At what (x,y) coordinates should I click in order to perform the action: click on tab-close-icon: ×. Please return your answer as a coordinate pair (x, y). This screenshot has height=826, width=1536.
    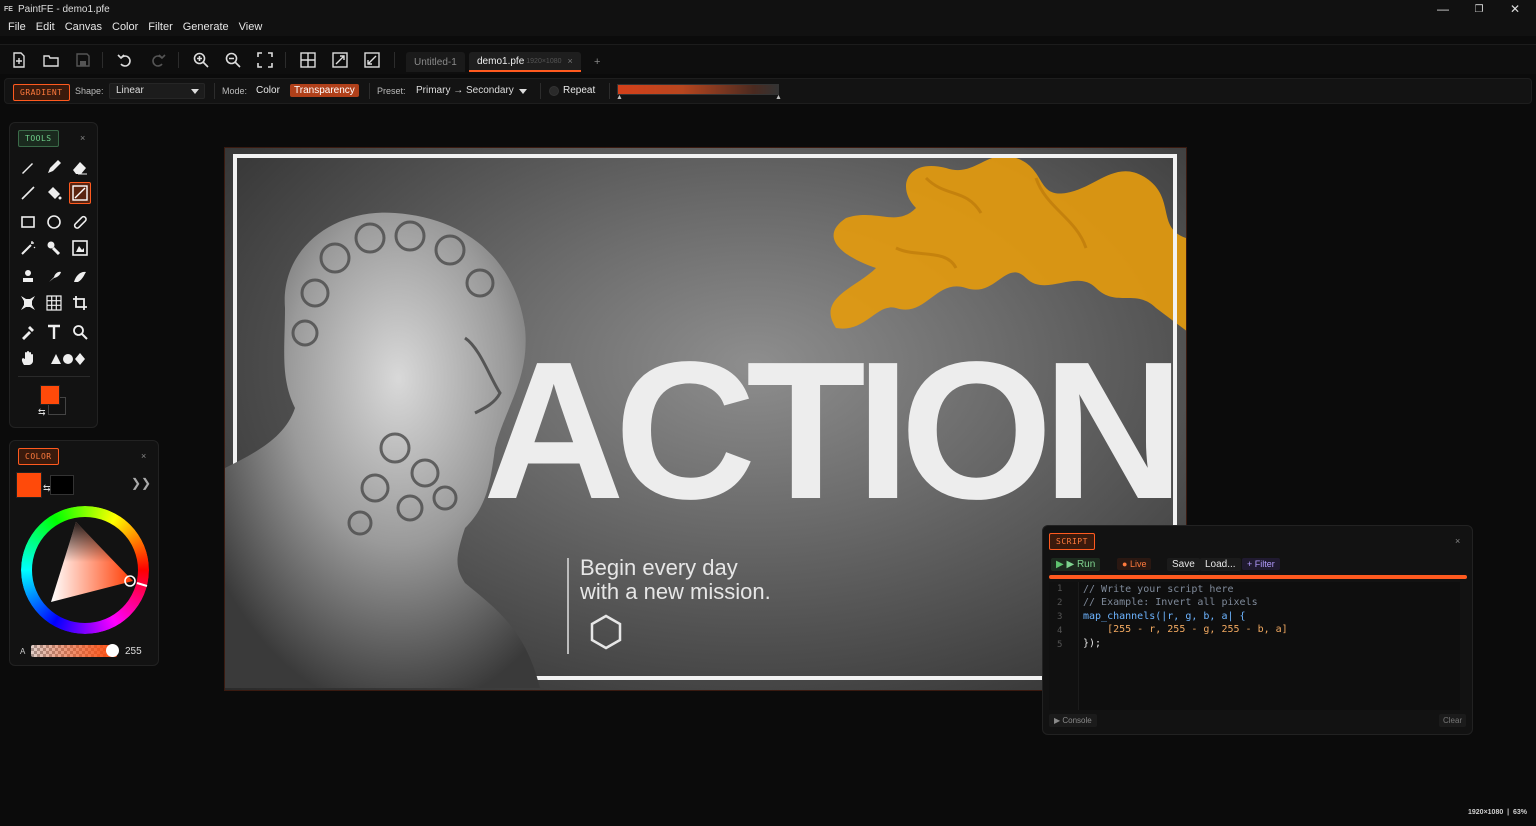
    Looking at the image, I should click on (570, 61).